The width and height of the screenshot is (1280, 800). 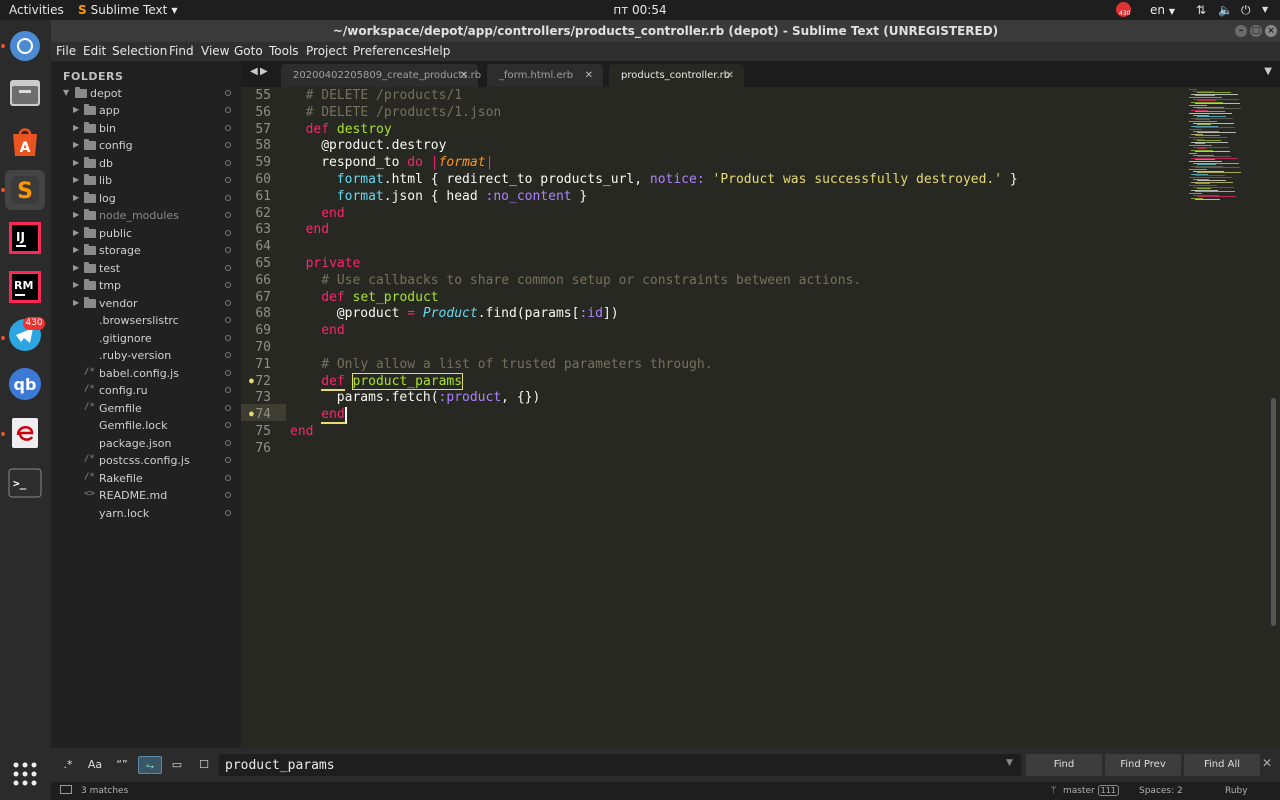 What do you see at coordinates (713, 397) in the screenshot?
I see `code-line: 73 params.fetch(:product, {})` at bounding box center [713, 397].